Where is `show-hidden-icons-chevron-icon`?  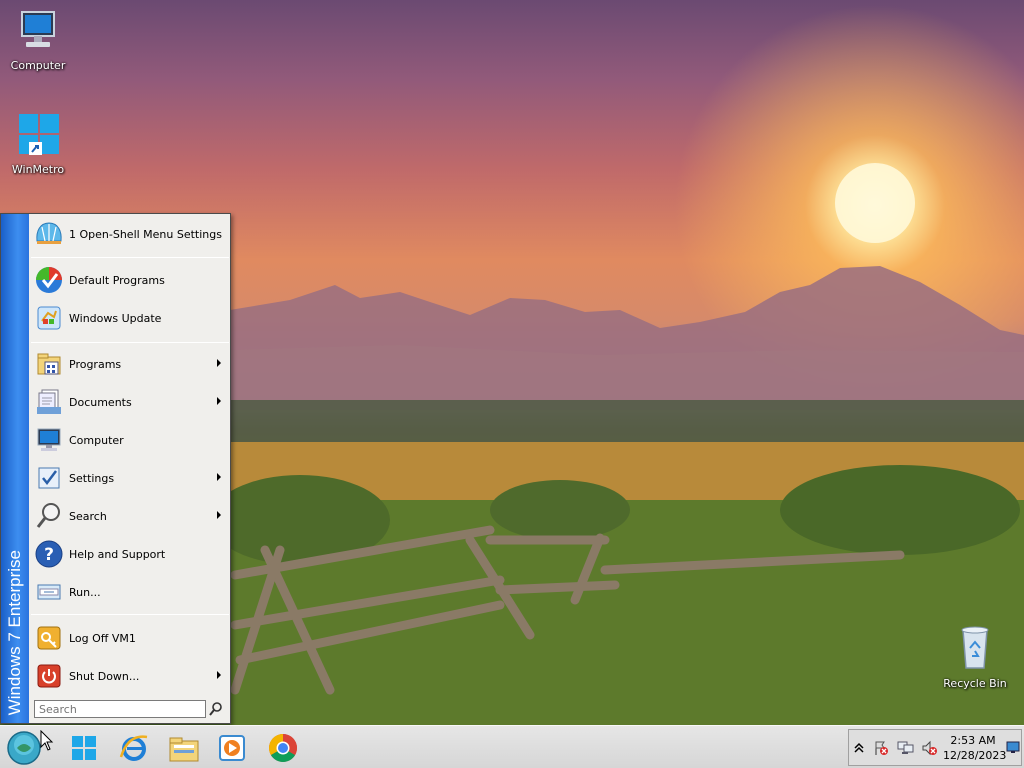
show-hidden-icons-chevron-icon is located at coordinates (861, 748).